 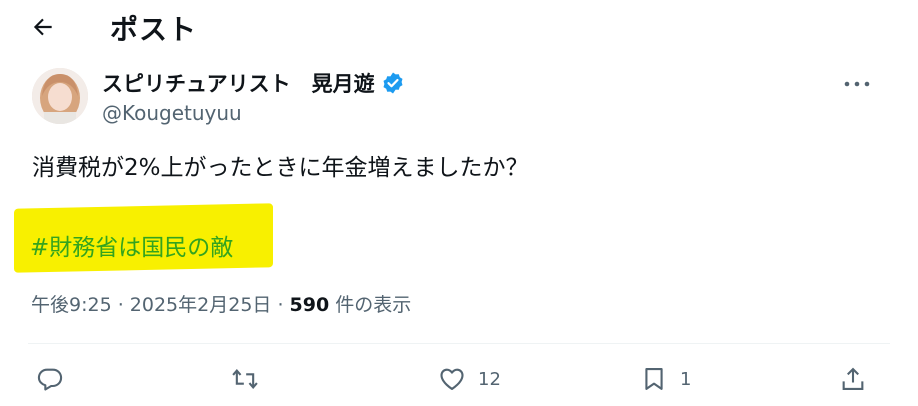 What do you see at coordinates (370, 305) in the screenshot?
I see `views-label: 件の表示` at bounding box center [370, 305].